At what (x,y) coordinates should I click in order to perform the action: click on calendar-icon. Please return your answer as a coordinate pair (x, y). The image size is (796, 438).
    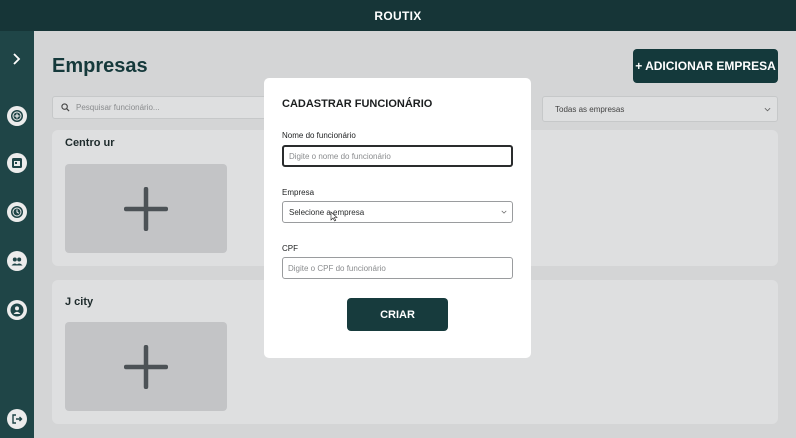
    Looking at the image, I should click on (17, 163).